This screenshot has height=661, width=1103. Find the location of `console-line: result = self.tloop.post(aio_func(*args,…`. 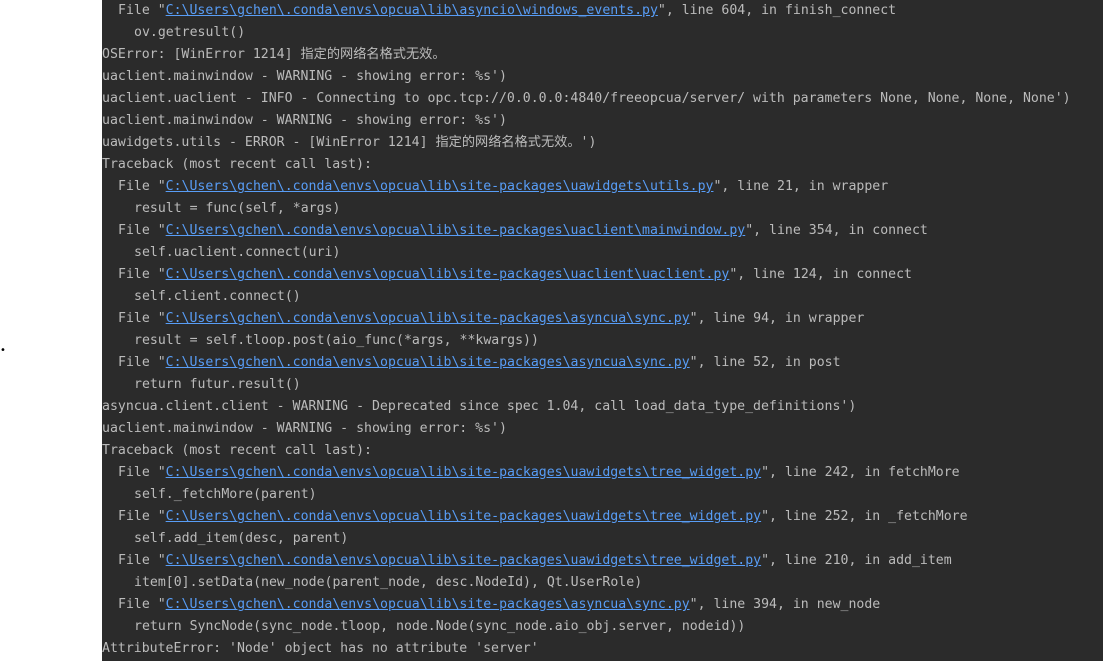

console-line: result = self.tloop.post(aio_func(*args,… is located at coordinates (336, 340).